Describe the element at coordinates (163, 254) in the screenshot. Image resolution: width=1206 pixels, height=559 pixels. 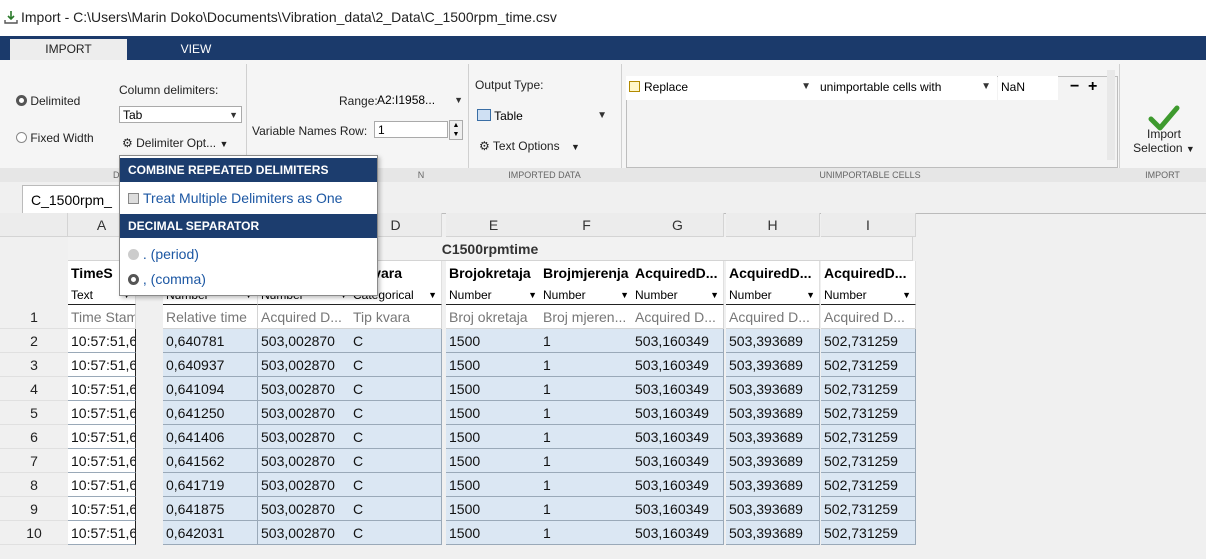
I see `decimal-period-radio: . (period)` at that location.